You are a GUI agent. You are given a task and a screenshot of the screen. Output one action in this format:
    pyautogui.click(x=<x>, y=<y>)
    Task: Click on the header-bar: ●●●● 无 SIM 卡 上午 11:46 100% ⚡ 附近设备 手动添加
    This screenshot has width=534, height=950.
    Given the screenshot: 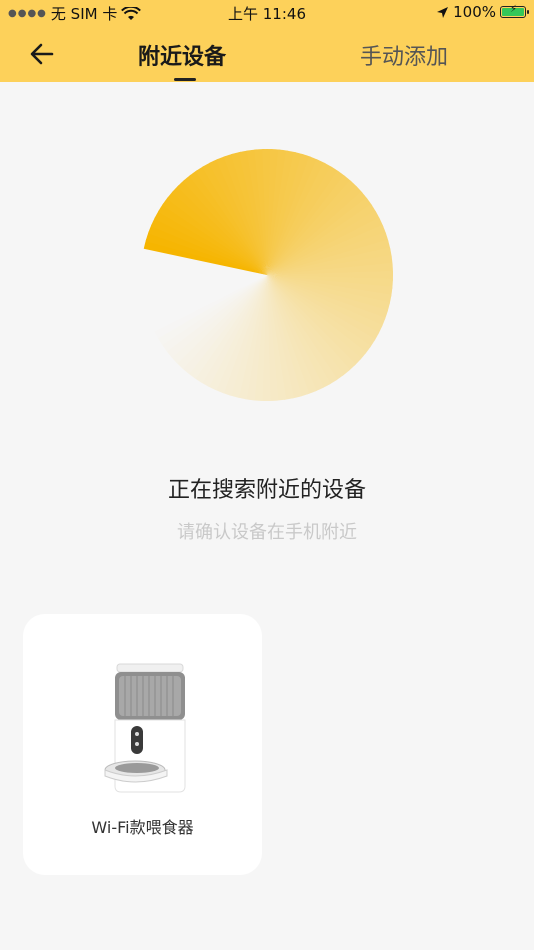 What is the action you would take?
    pyautogui.click(x=267, y=41)
    